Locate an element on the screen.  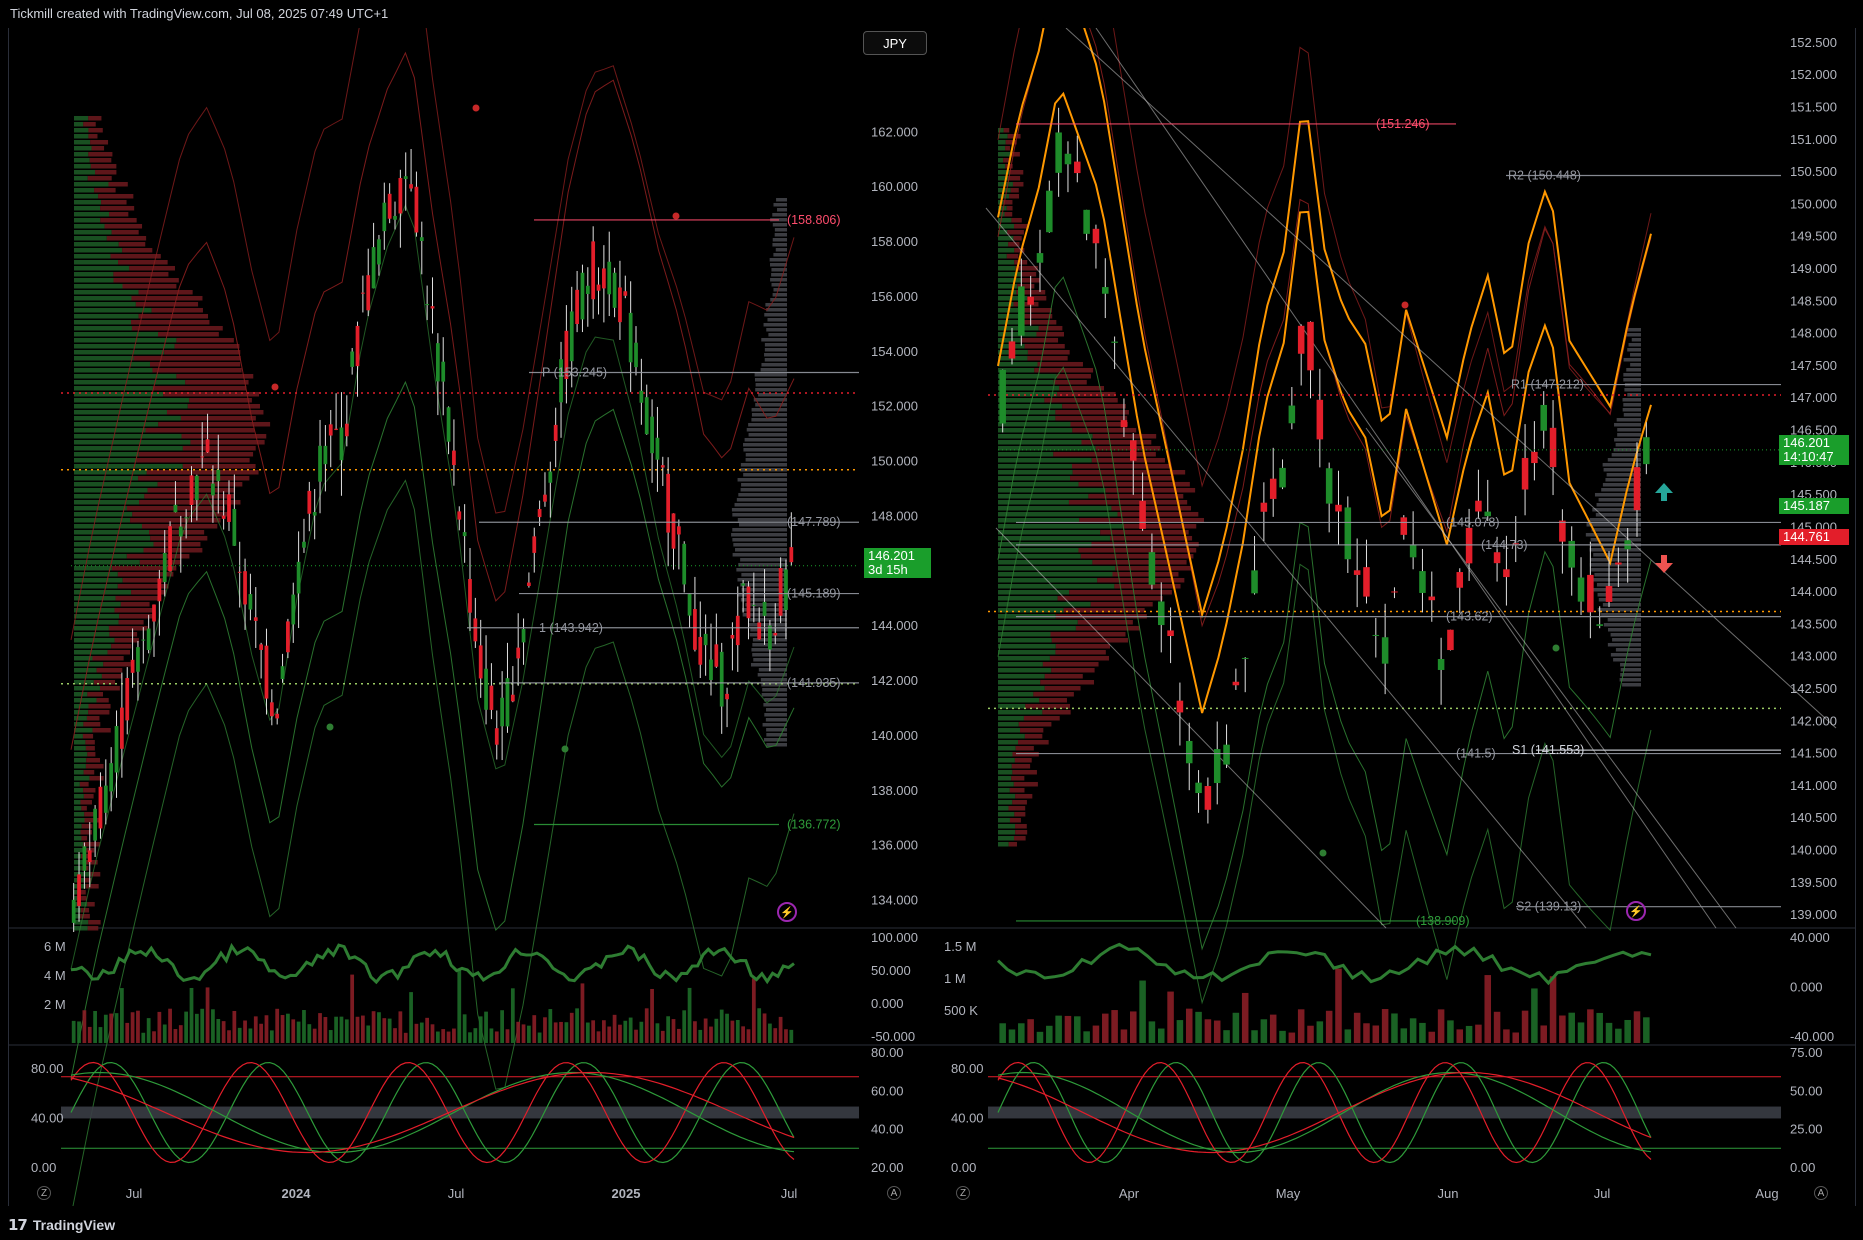
stoch-left-axis-label: 40.00 is located at coordinates (967, 1118).